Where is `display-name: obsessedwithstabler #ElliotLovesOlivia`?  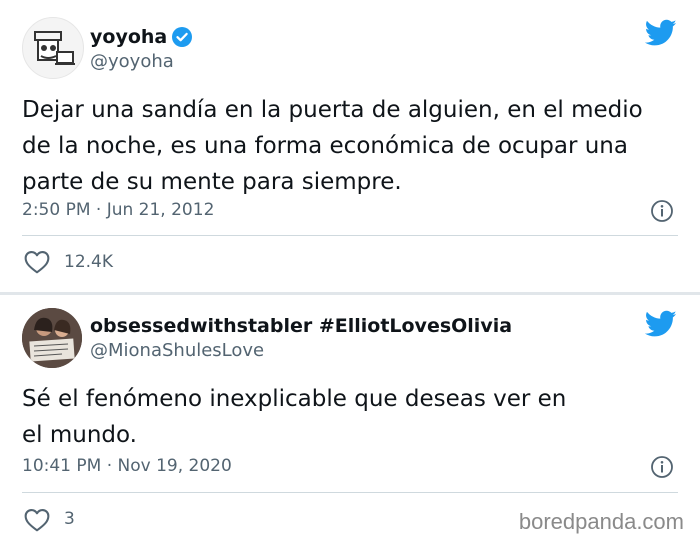
display-name: obsessedwithstabler #ElliotLovesOlivia is located at coordinates (301, 326).